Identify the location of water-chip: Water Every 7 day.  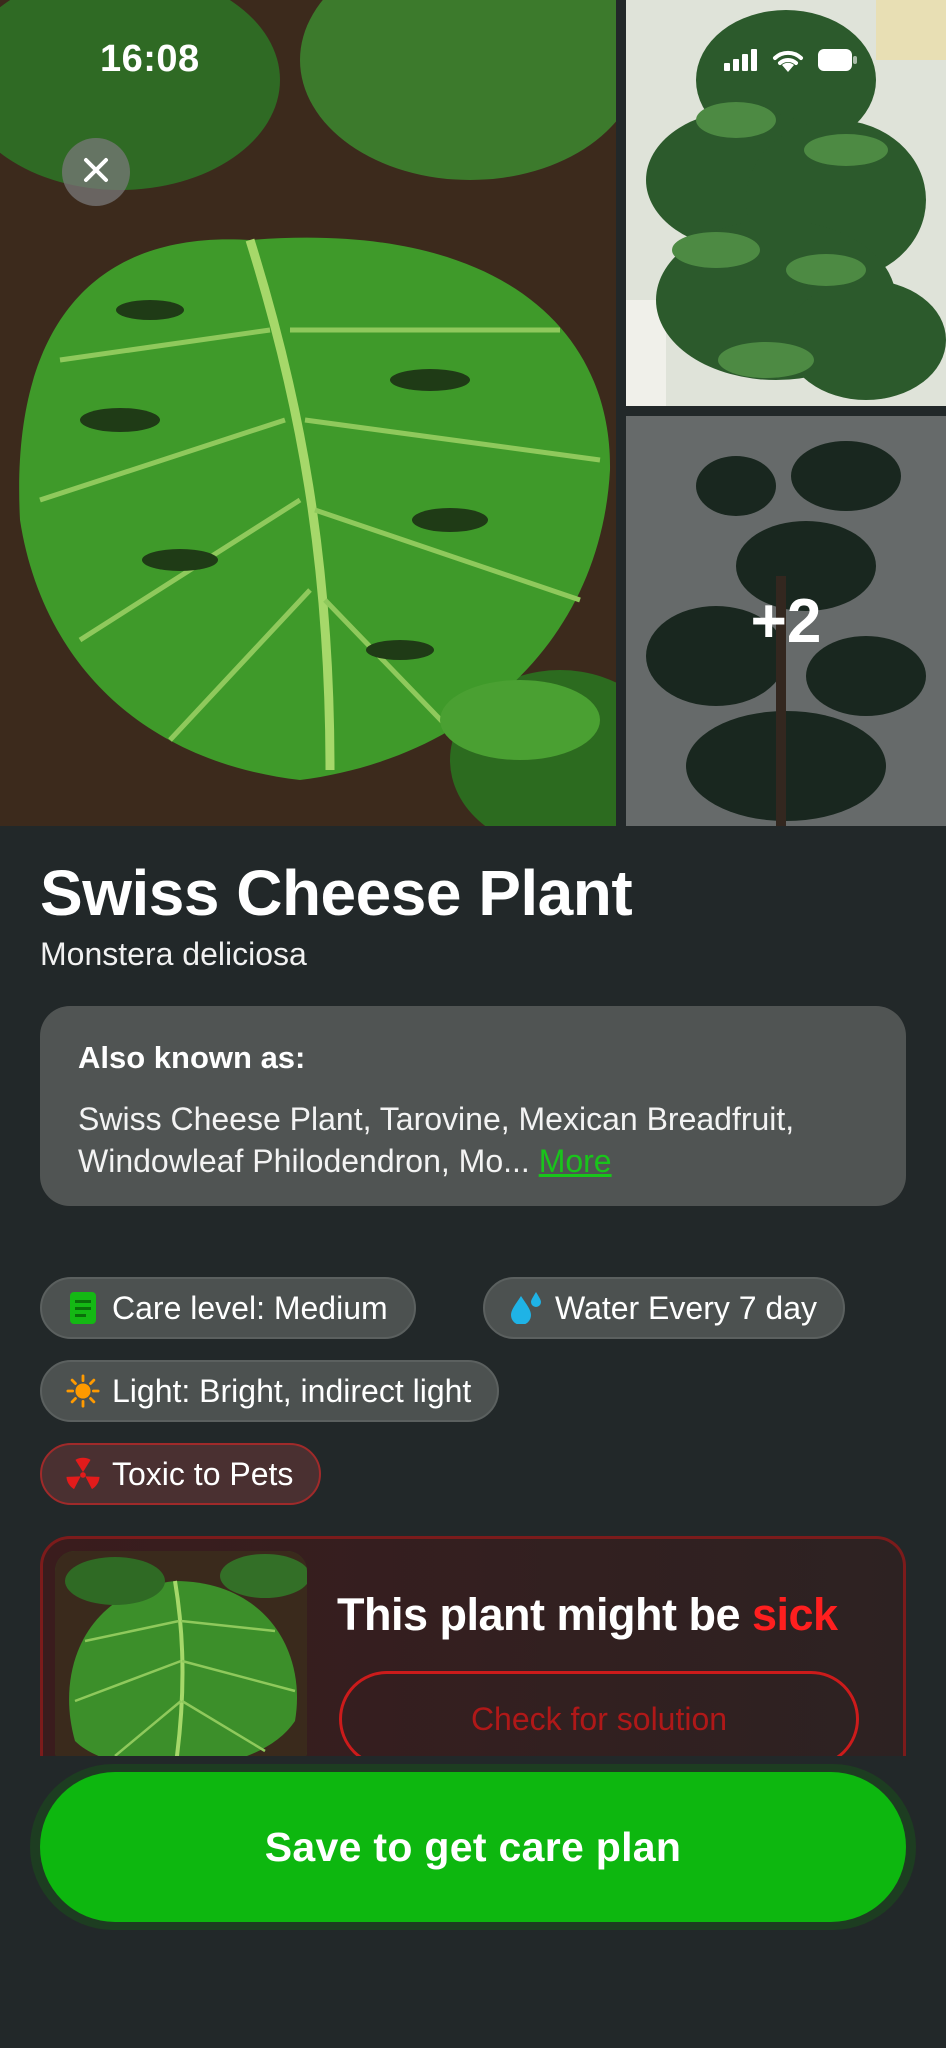
(664, 1308).